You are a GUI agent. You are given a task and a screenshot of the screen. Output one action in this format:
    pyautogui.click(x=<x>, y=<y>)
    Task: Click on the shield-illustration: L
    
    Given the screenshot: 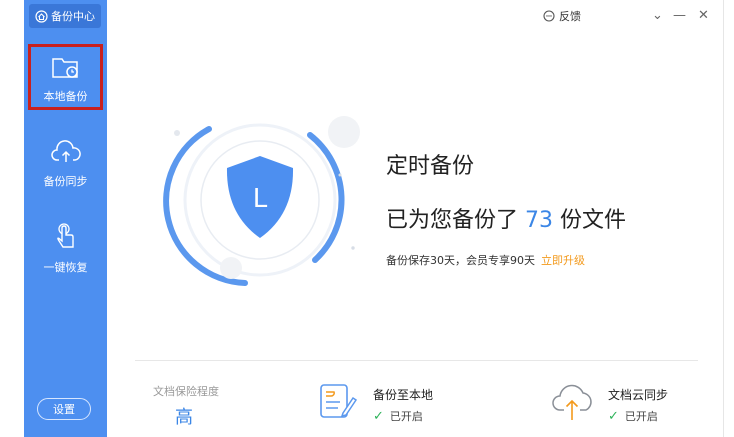 What is the action you would take?
    pyautogui.click(x=261, y=201)
    